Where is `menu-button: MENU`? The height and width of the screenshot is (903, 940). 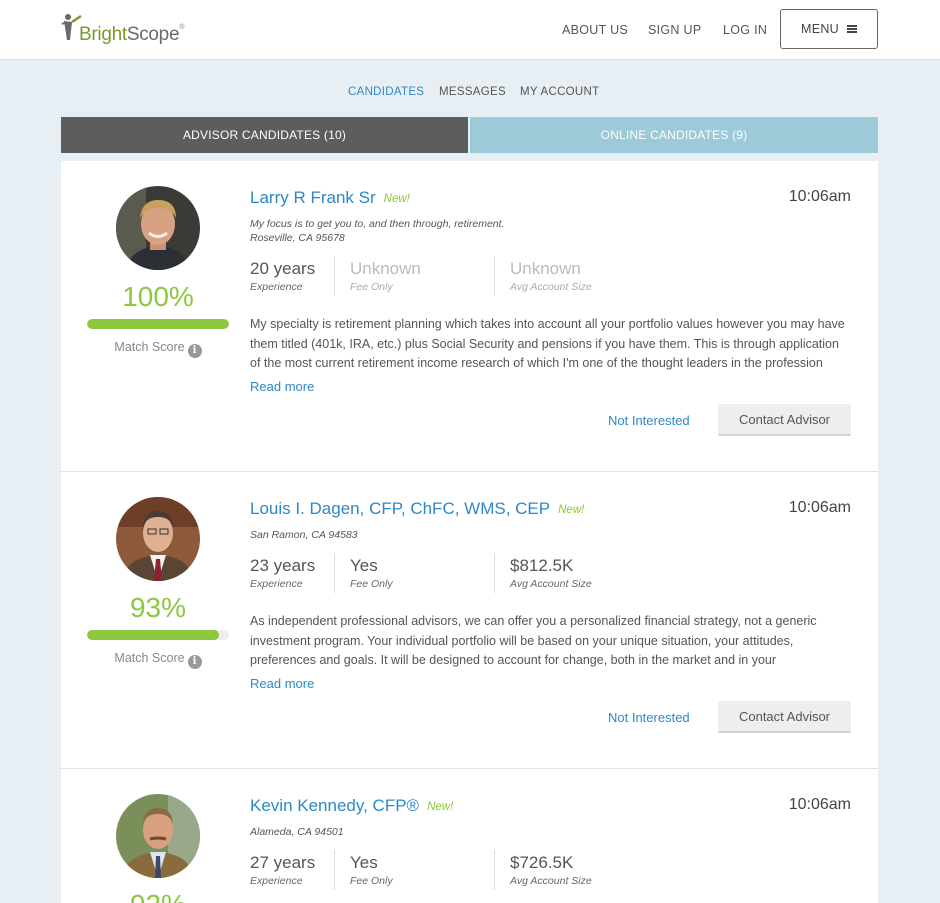
menu-button: MENU is located at coordinates (829, 29).